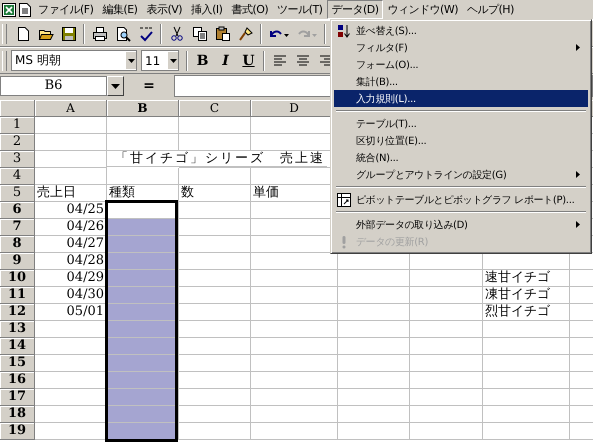  I want to click on font-size-field: 11, so click(160, 60).